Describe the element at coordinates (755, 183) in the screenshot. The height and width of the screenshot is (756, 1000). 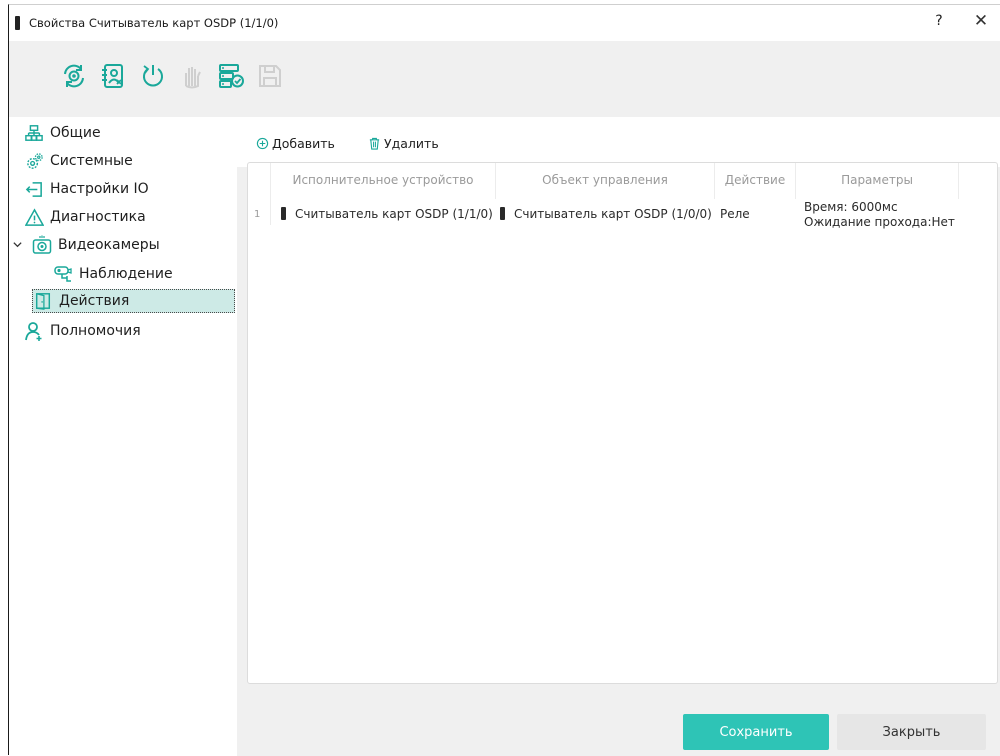
I see `column-header-action: Действие` at that location.